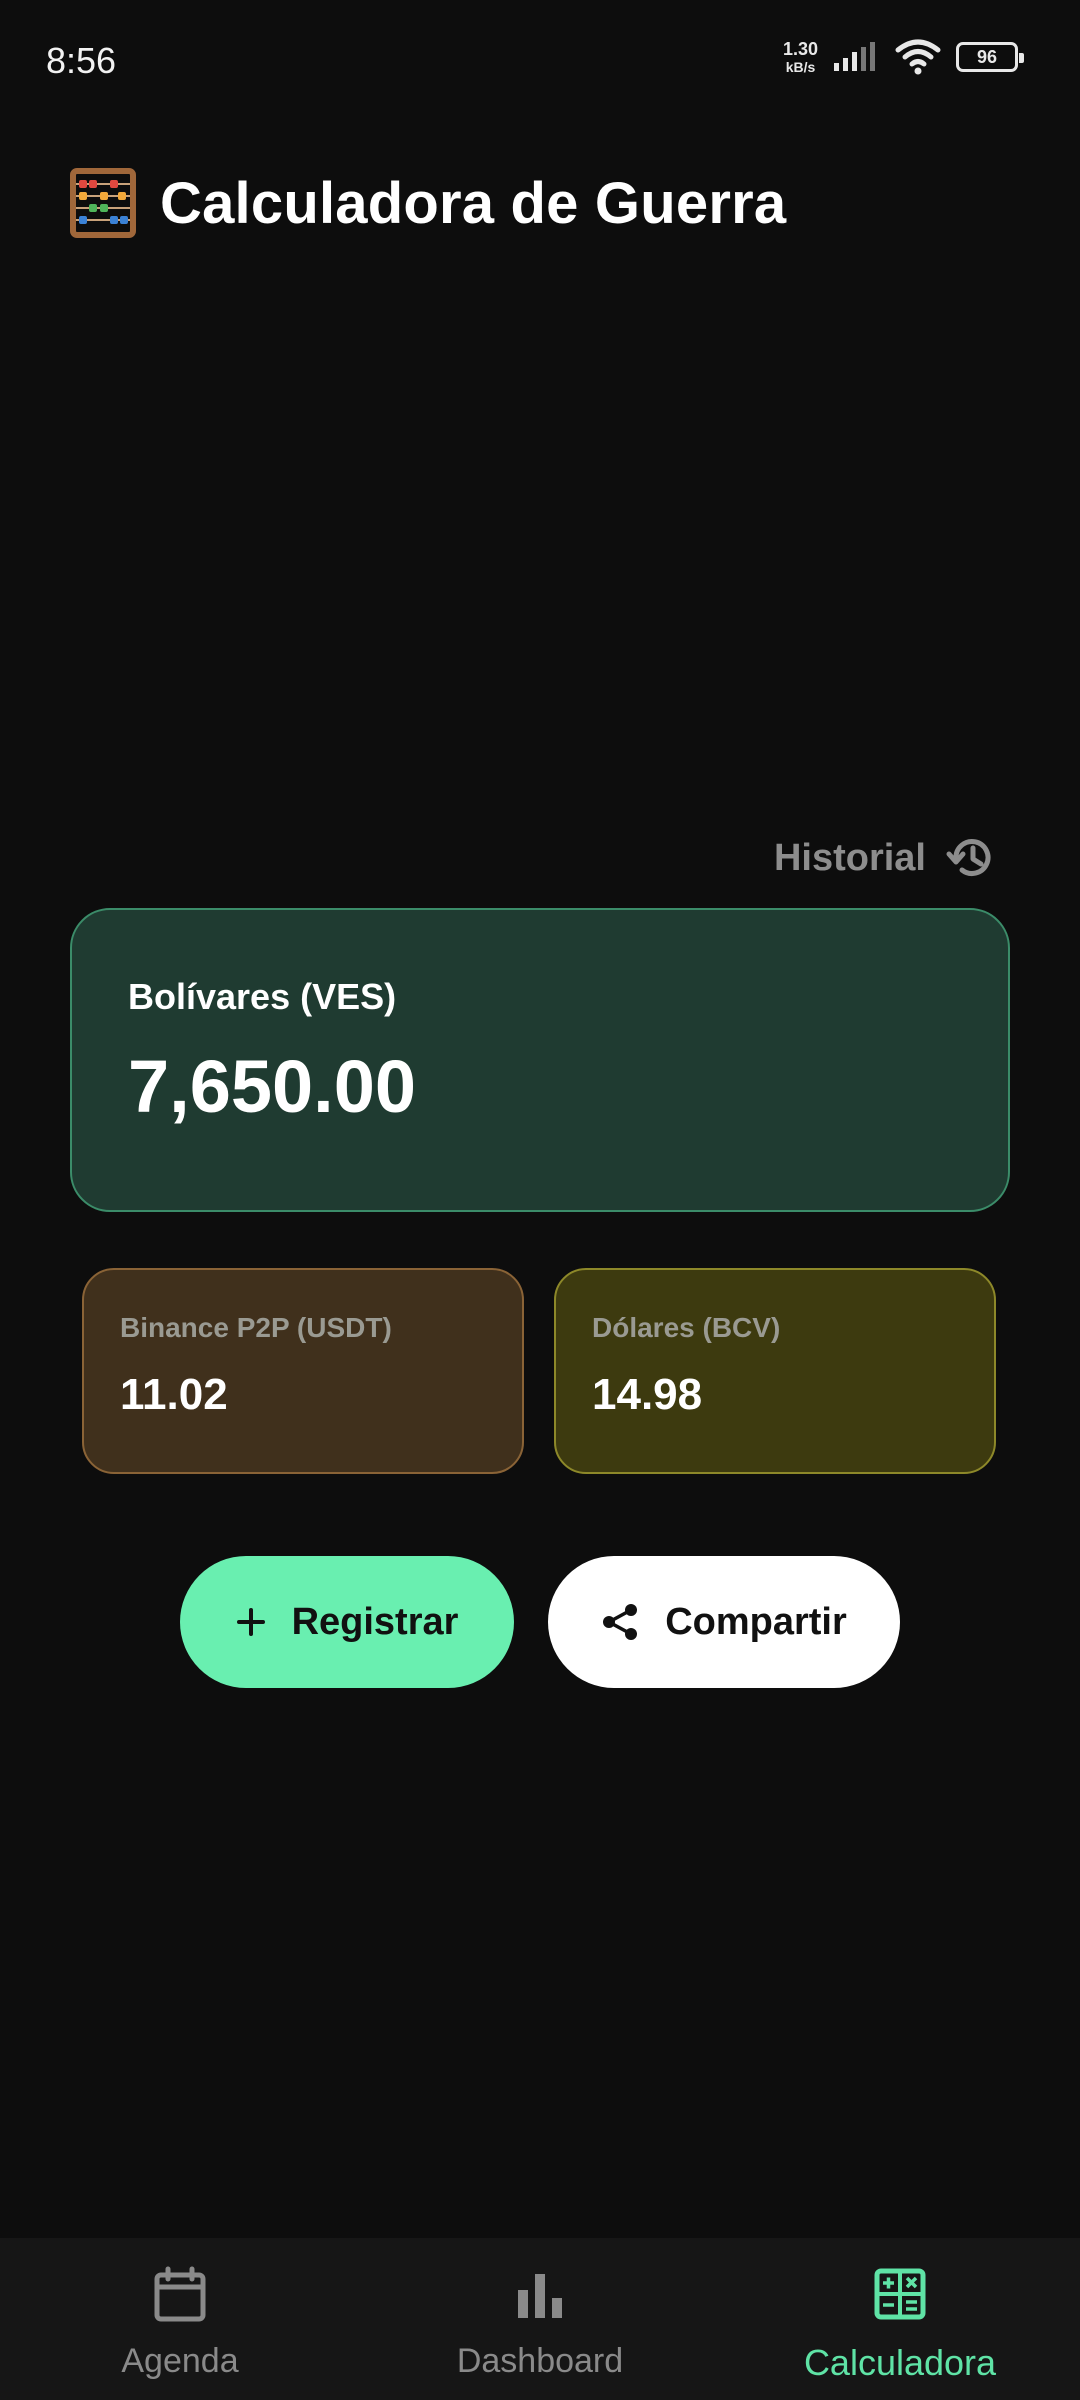 The height and width of the screenshot is (2400, 1080). I want to click on ves-label: Bolívares (VES), so click(262, 996).